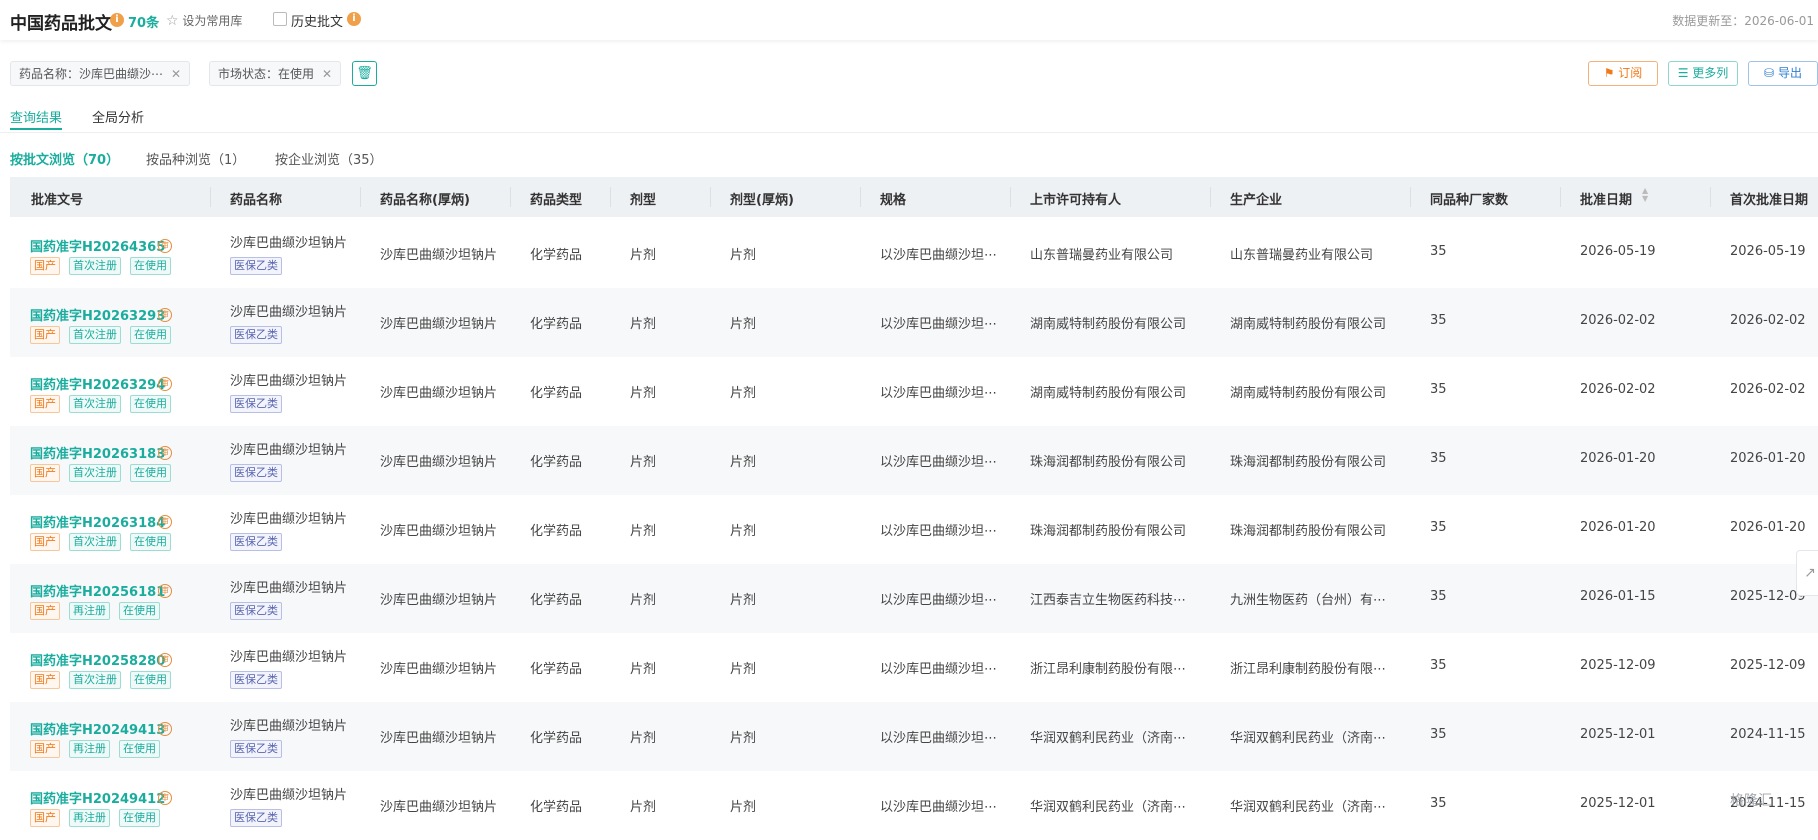  I want to click on col-header-drug-type: 药品类型, so click(556, 198).